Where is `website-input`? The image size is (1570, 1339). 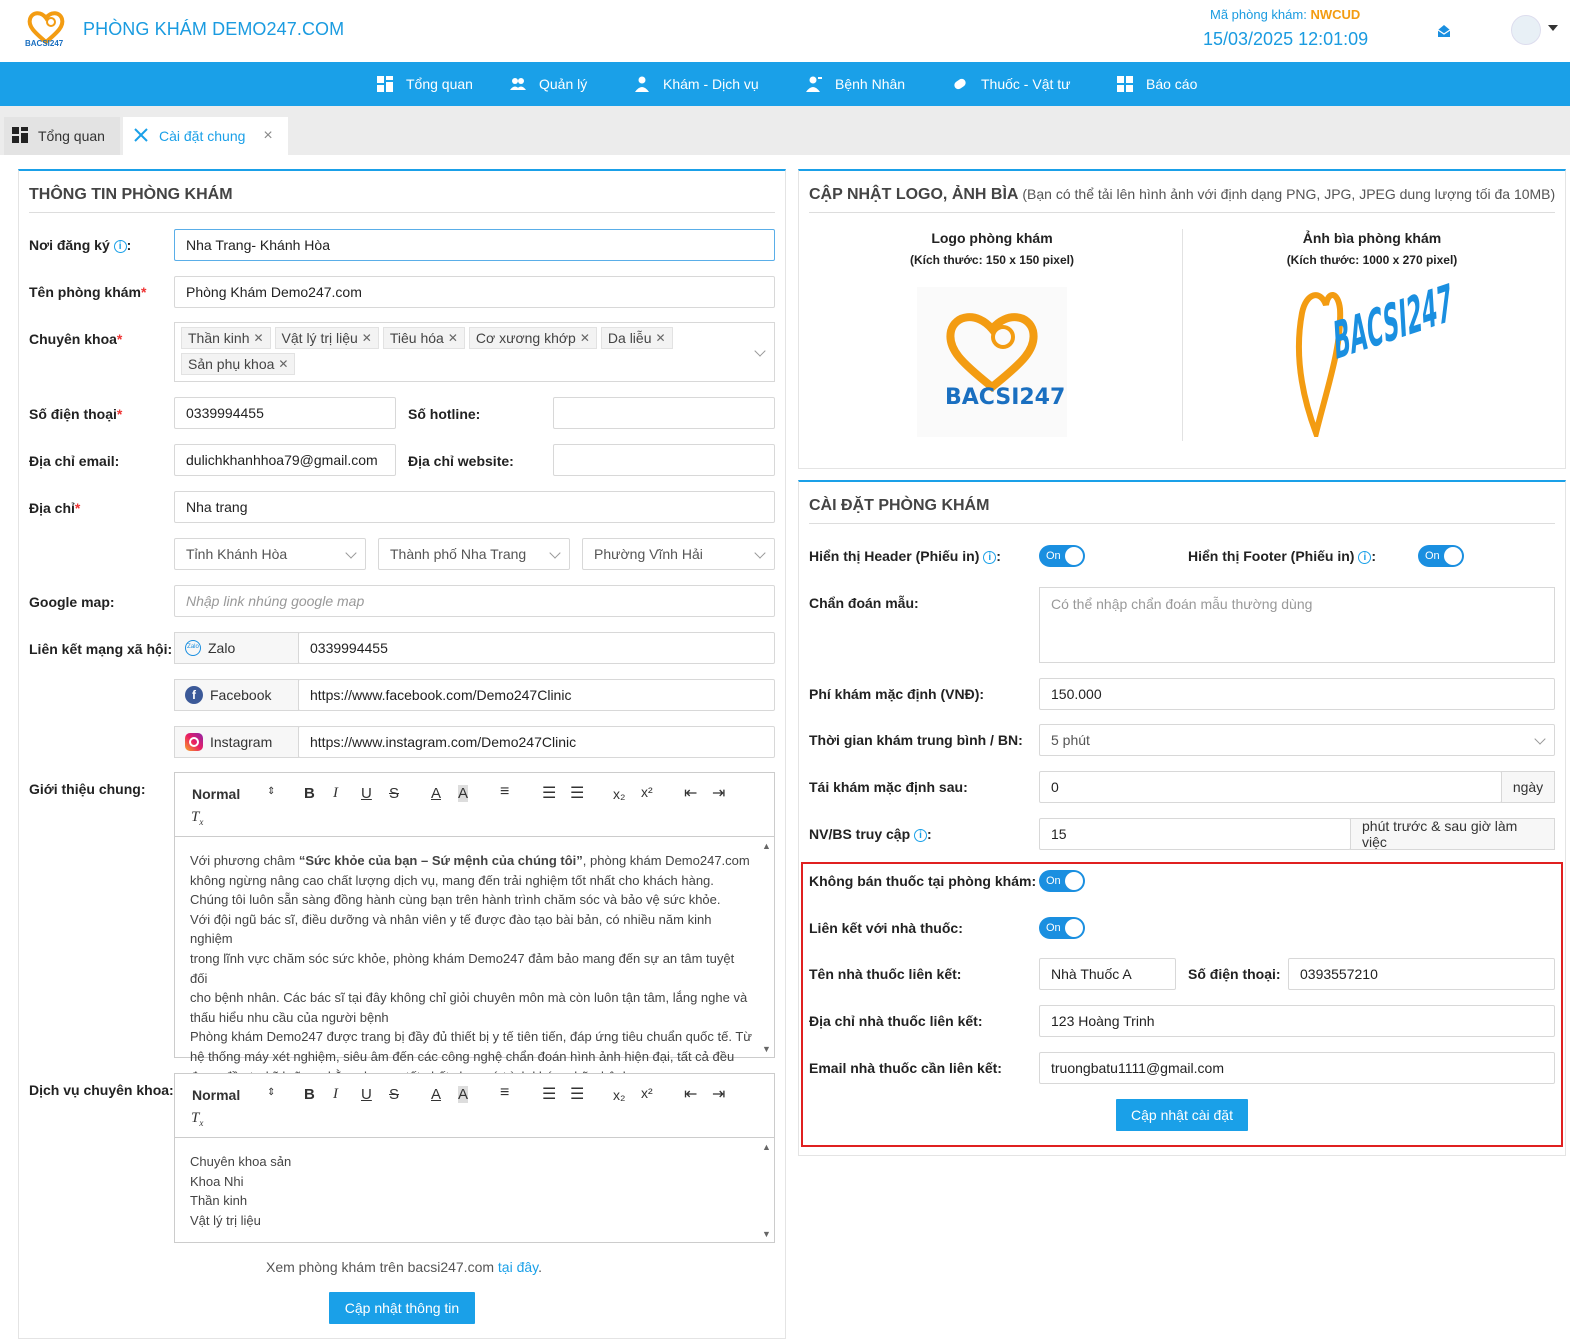 website-input is located at coordinates (664, 460).